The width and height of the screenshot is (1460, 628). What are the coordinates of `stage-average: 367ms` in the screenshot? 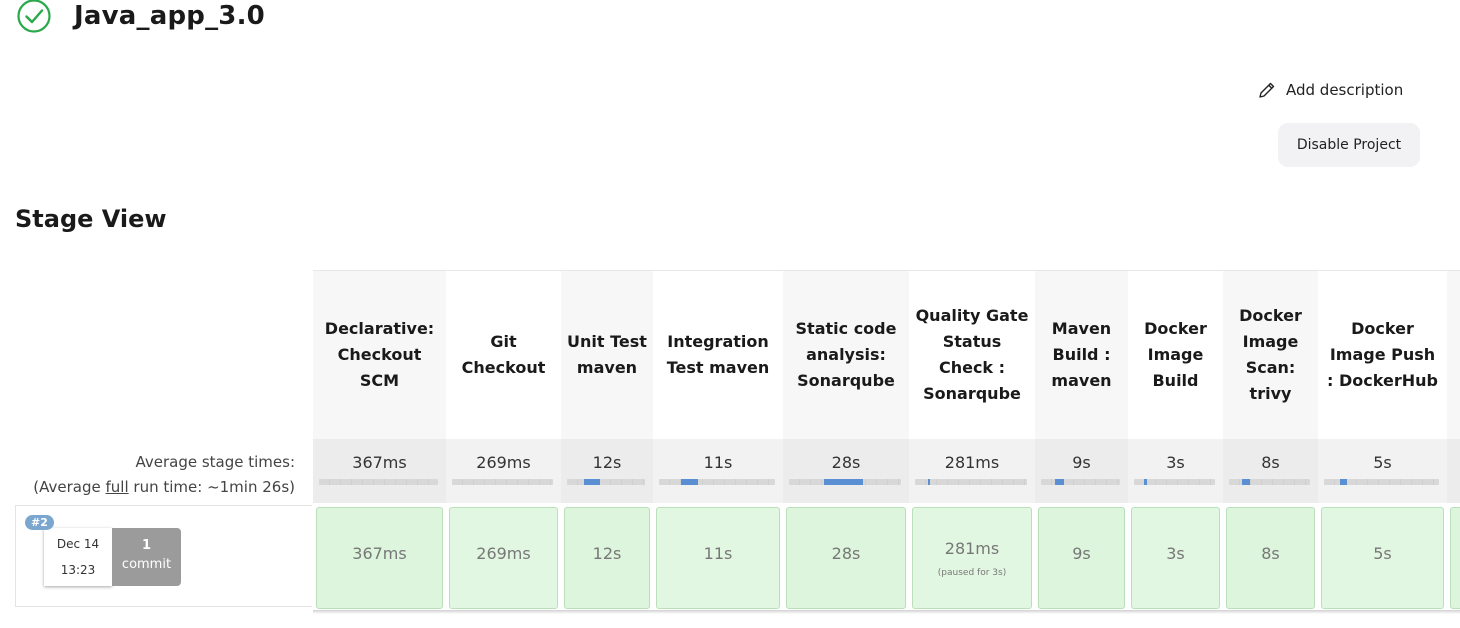 It's located at (379, 471).